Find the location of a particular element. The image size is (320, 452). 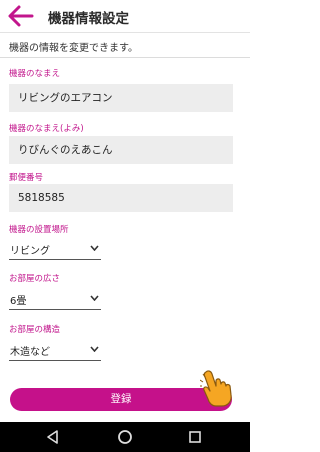

install-location-value: リビング is located at coordinates (30, 251).